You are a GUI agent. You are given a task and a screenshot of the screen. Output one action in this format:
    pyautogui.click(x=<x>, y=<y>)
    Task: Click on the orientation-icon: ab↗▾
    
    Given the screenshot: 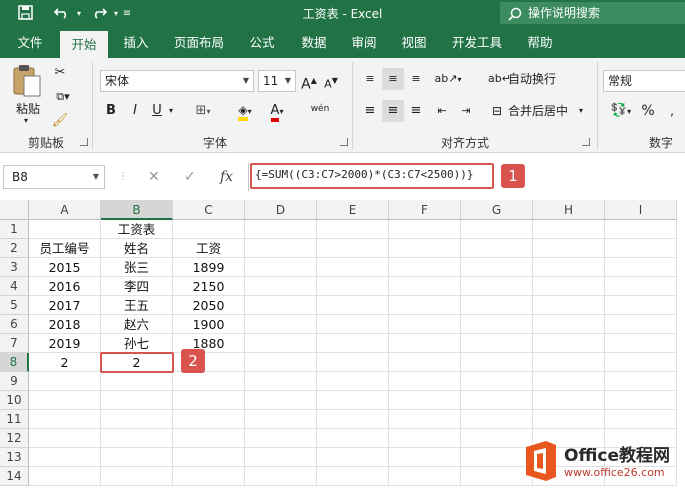 What is the action you would take?
    pyautogui.click(x=448, y=79)
    